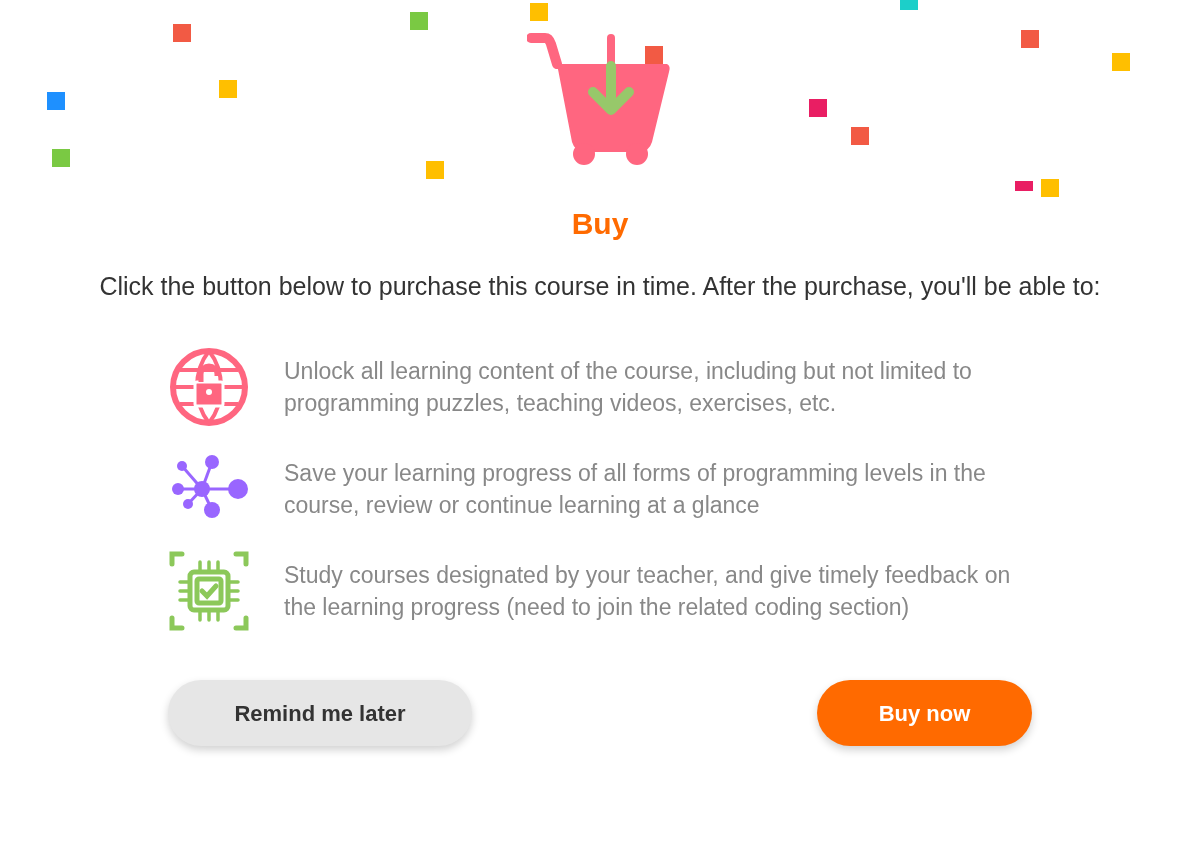 The height and width of the screenshot is (865, 1200). I want to click on remind-later-button: Remind me later, so click(320, 713).